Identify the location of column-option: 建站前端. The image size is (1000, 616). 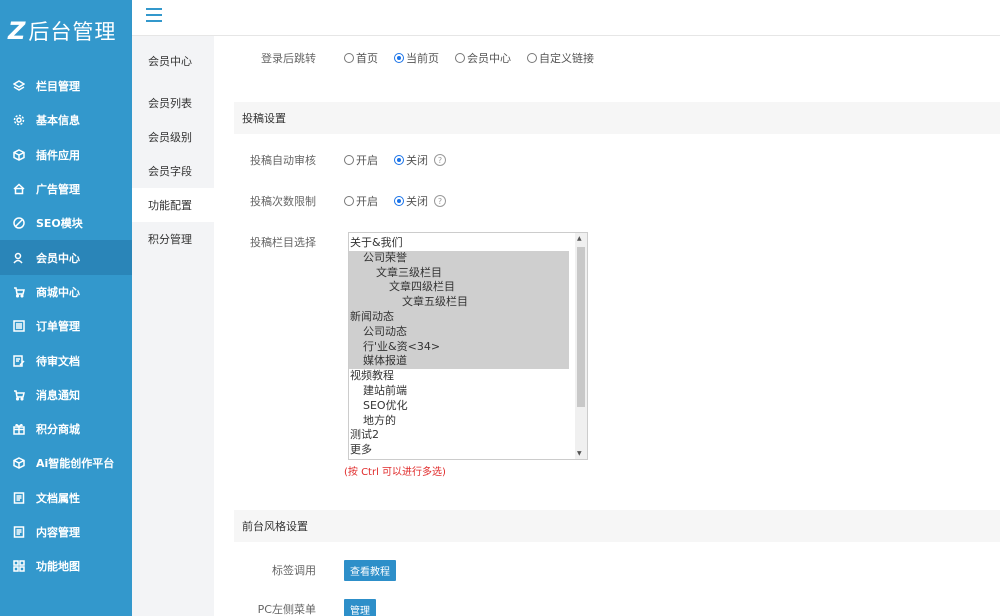
(459, 391).